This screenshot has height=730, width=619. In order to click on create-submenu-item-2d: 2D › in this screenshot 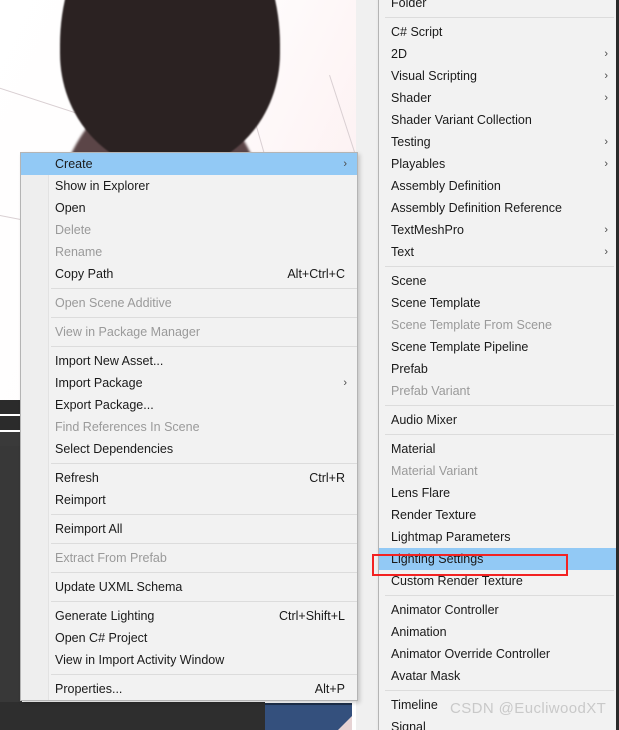, I will do `click(498, 54)`.